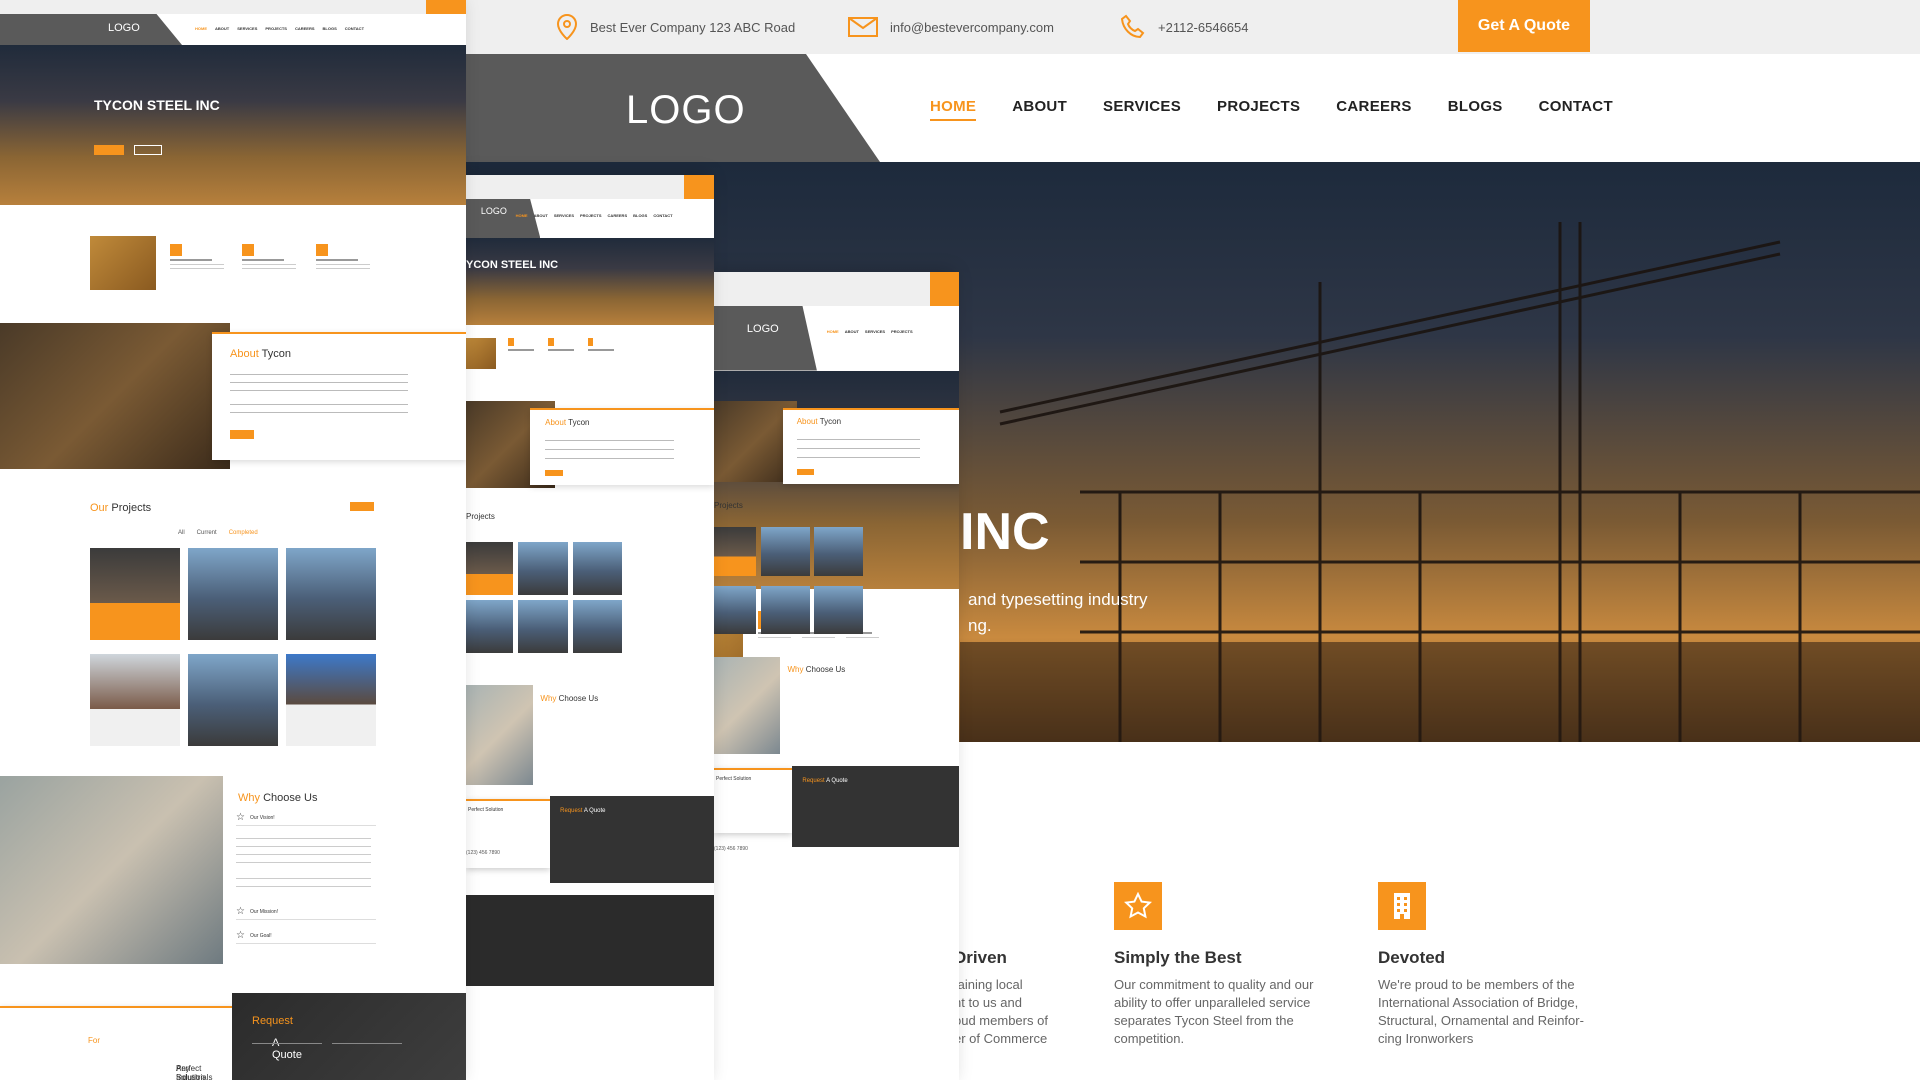 This screenshot has width=1920, height=1080. Describe the element at coordinates (875, 807) in the screenshot. I see `mini-quote-section: Request A Quote` at that location.